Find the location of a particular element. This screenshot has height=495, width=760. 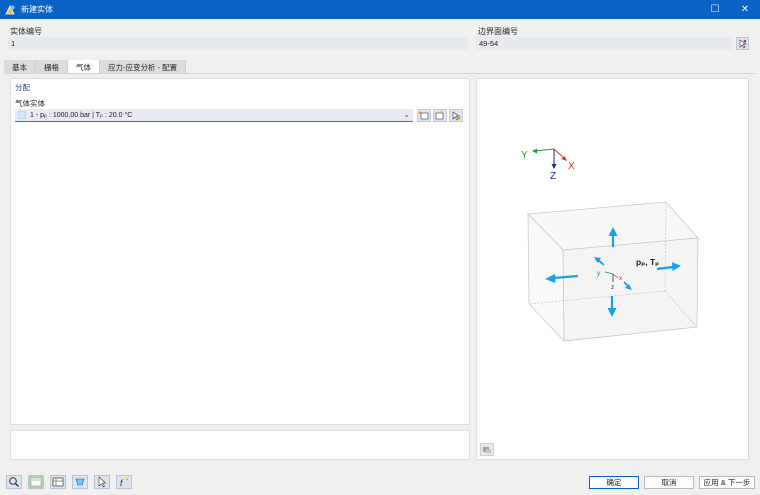

svg-text: f is located at coordinates (122, 483).